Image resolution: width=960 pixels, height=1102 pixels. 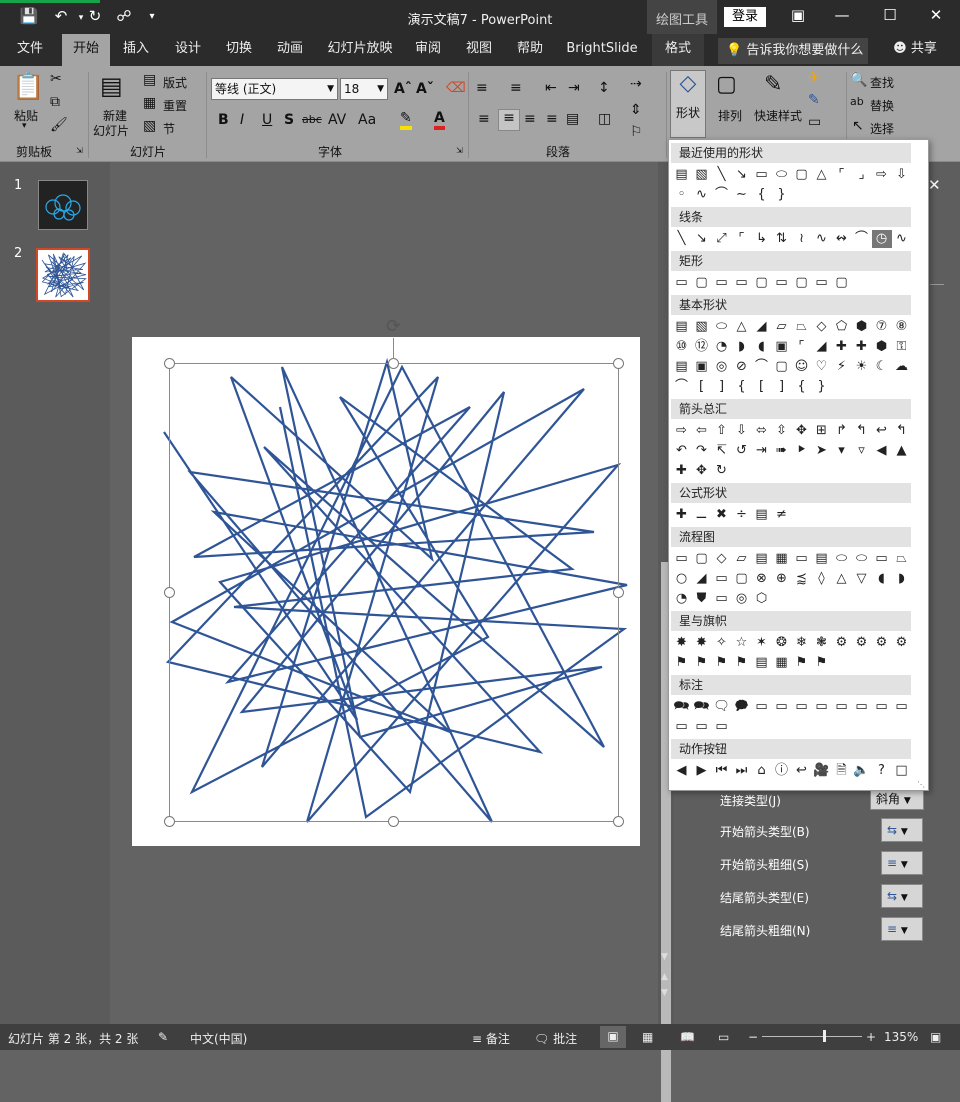 I want to click on bold-icon: B, so click(x=223, y=120).